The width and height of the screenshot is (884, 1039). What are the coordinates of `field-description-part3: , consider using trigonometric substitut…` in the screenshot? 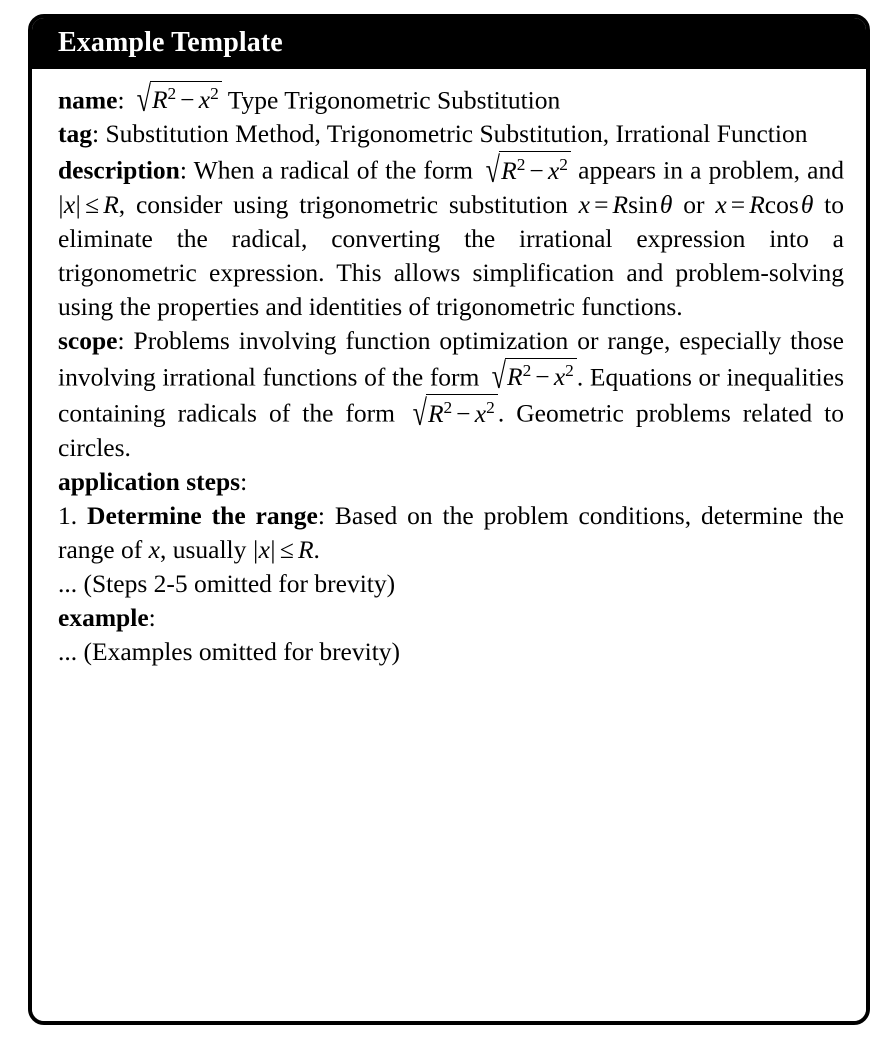 It's located at (348, 204).